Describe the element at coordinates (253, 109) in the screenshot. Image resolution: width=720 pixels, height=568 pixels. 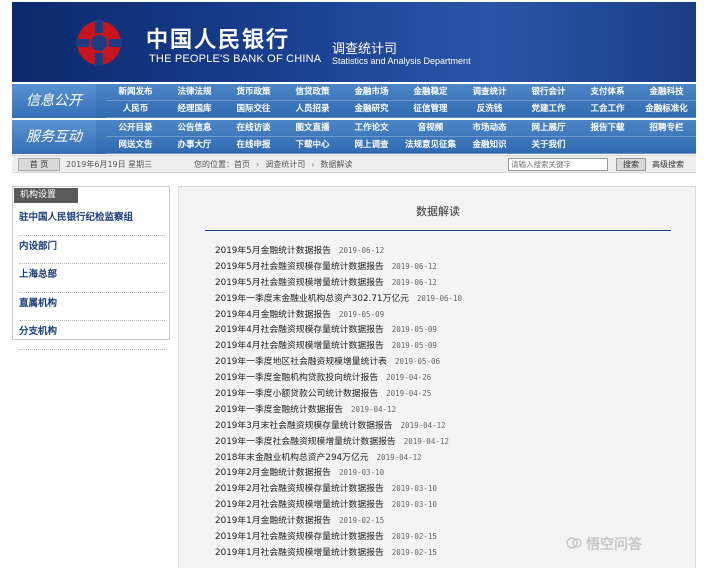
I see `nav-link-row1_items-12: 国际交往` at that location.